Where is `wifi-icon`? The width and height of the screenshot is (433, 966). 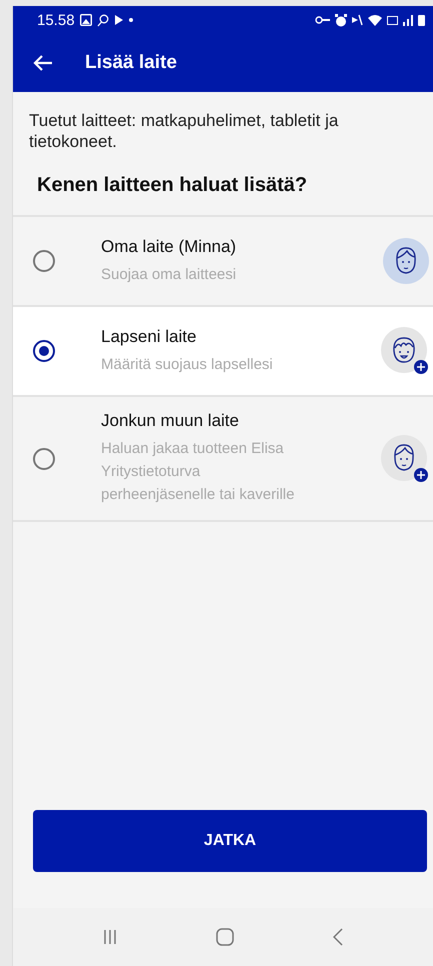
wifi-icon is located at coordinates (375, 20).